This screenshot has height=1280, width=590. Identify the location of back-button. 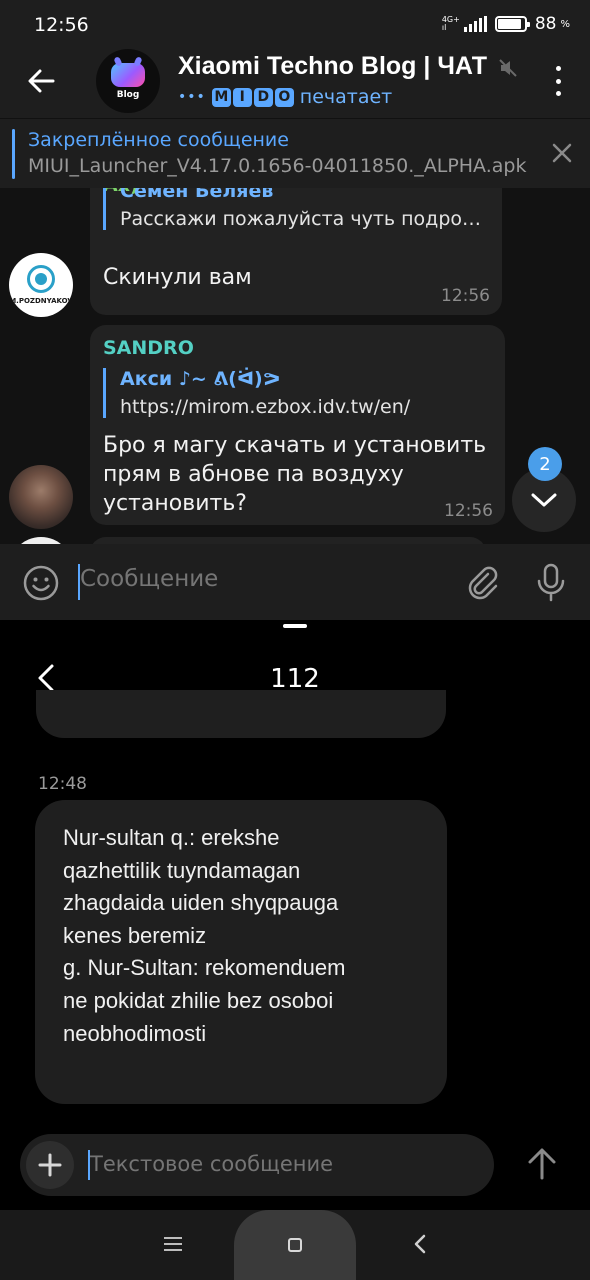
(41, 81).